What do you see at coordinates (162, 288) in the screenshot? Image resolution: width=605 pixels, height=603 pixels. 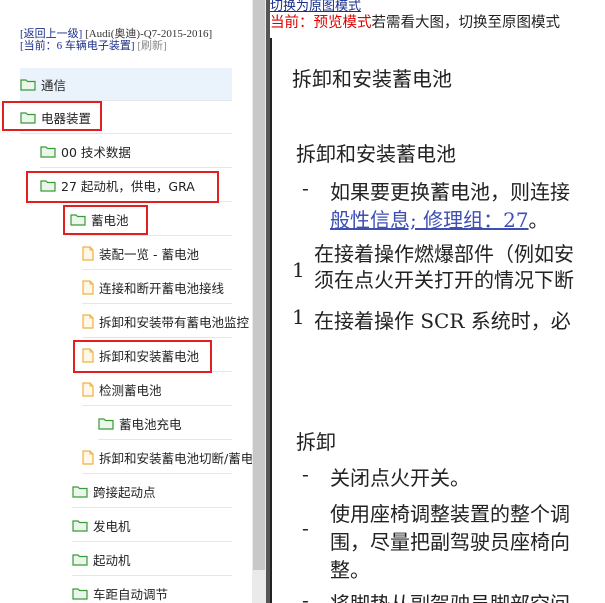 I see `tree-item-label: 连接和断开蓄电池接线` at bounding box center [162, 288].